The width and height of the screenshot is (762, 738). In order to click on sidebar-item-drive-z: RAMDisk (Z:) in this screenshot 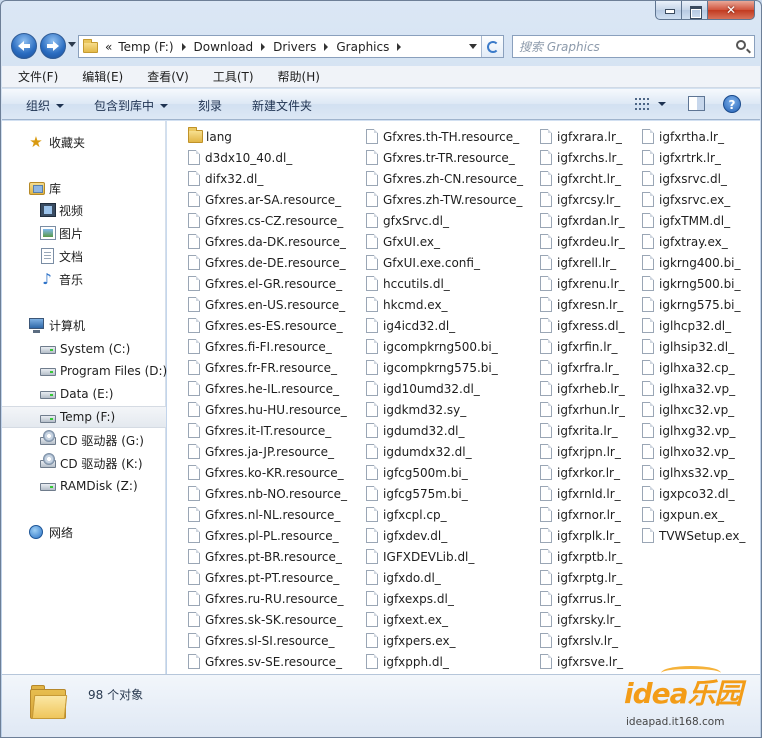, I will do `click(84, 486)`.